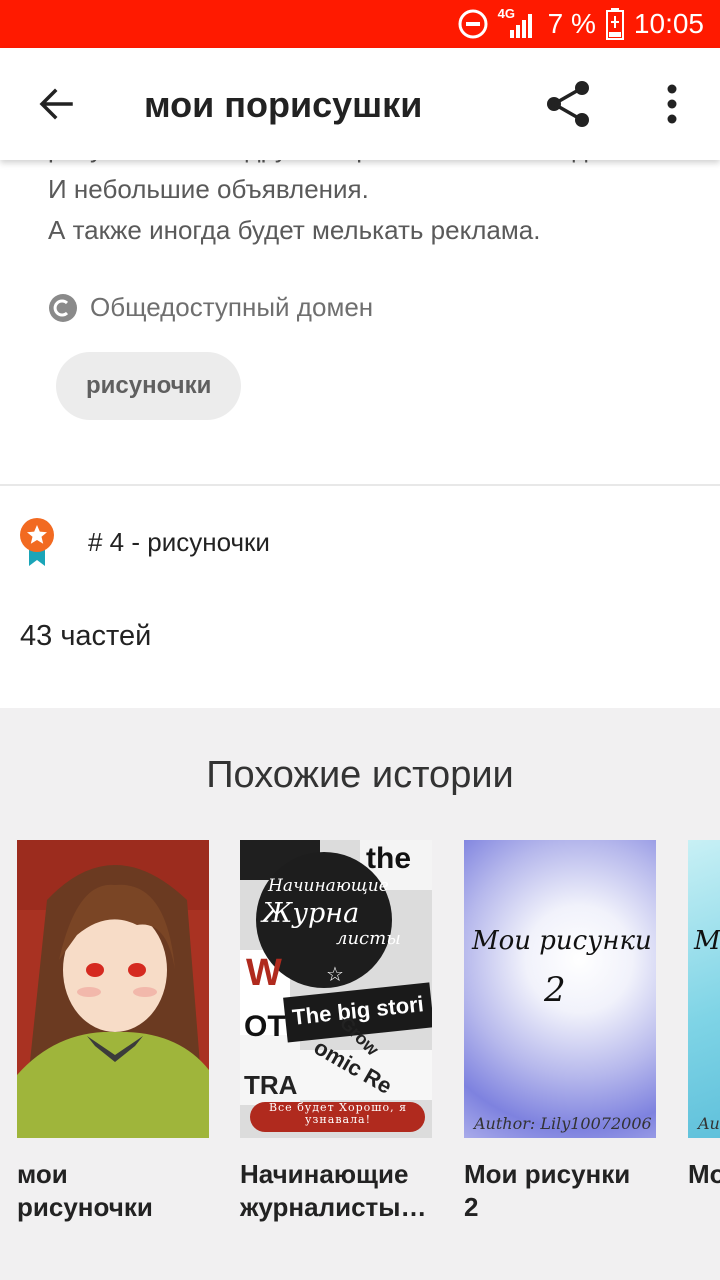 This screenshot has height=1280, width=720. I want to click on cover-text: Начинающие, so click(328, 886).